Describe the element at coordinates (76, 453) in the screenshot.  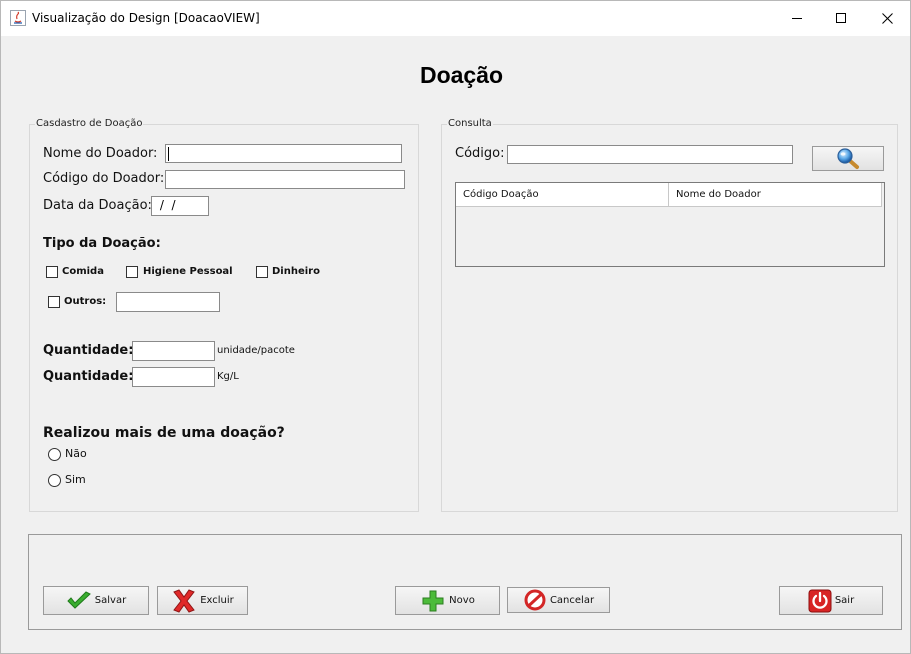
I see `nao-radio-label: Não` at that location.